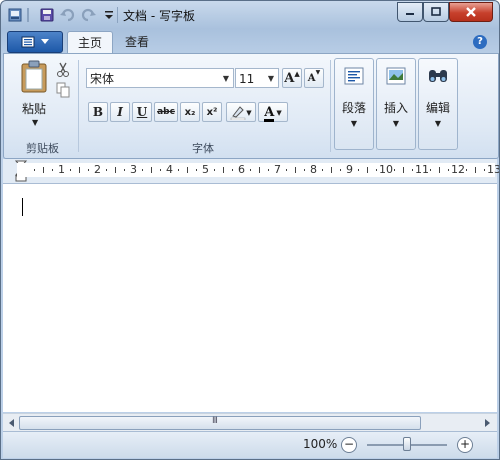 The image size is (500, 460). Describe the element at coordinates (34, 95) in the screenshot. I see `paste-button: 粘贴 ▼` at that location.